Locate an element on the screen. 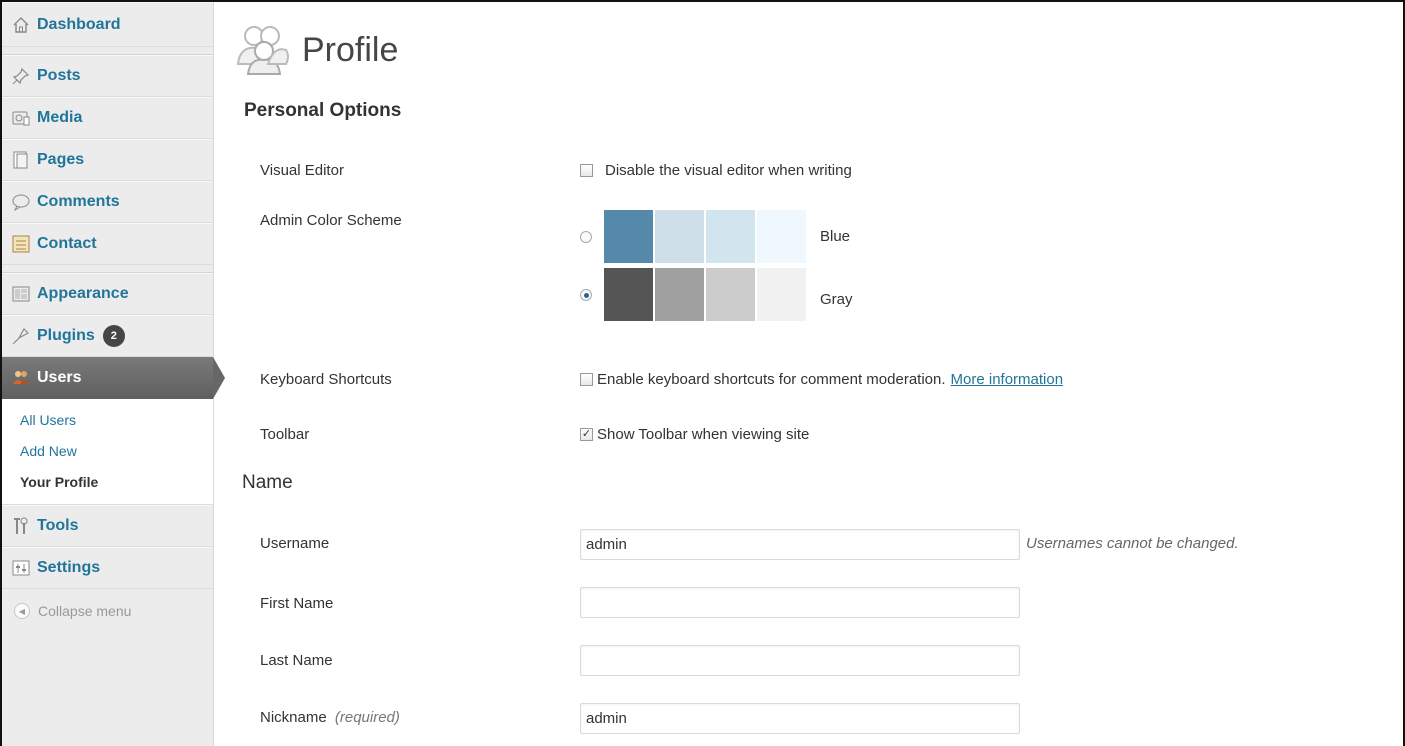 Image resolution: width=1405 pixels, height=746 pixels. visual-editor-control: Disable the visual editor when writing is located at coordinates (716, 170).